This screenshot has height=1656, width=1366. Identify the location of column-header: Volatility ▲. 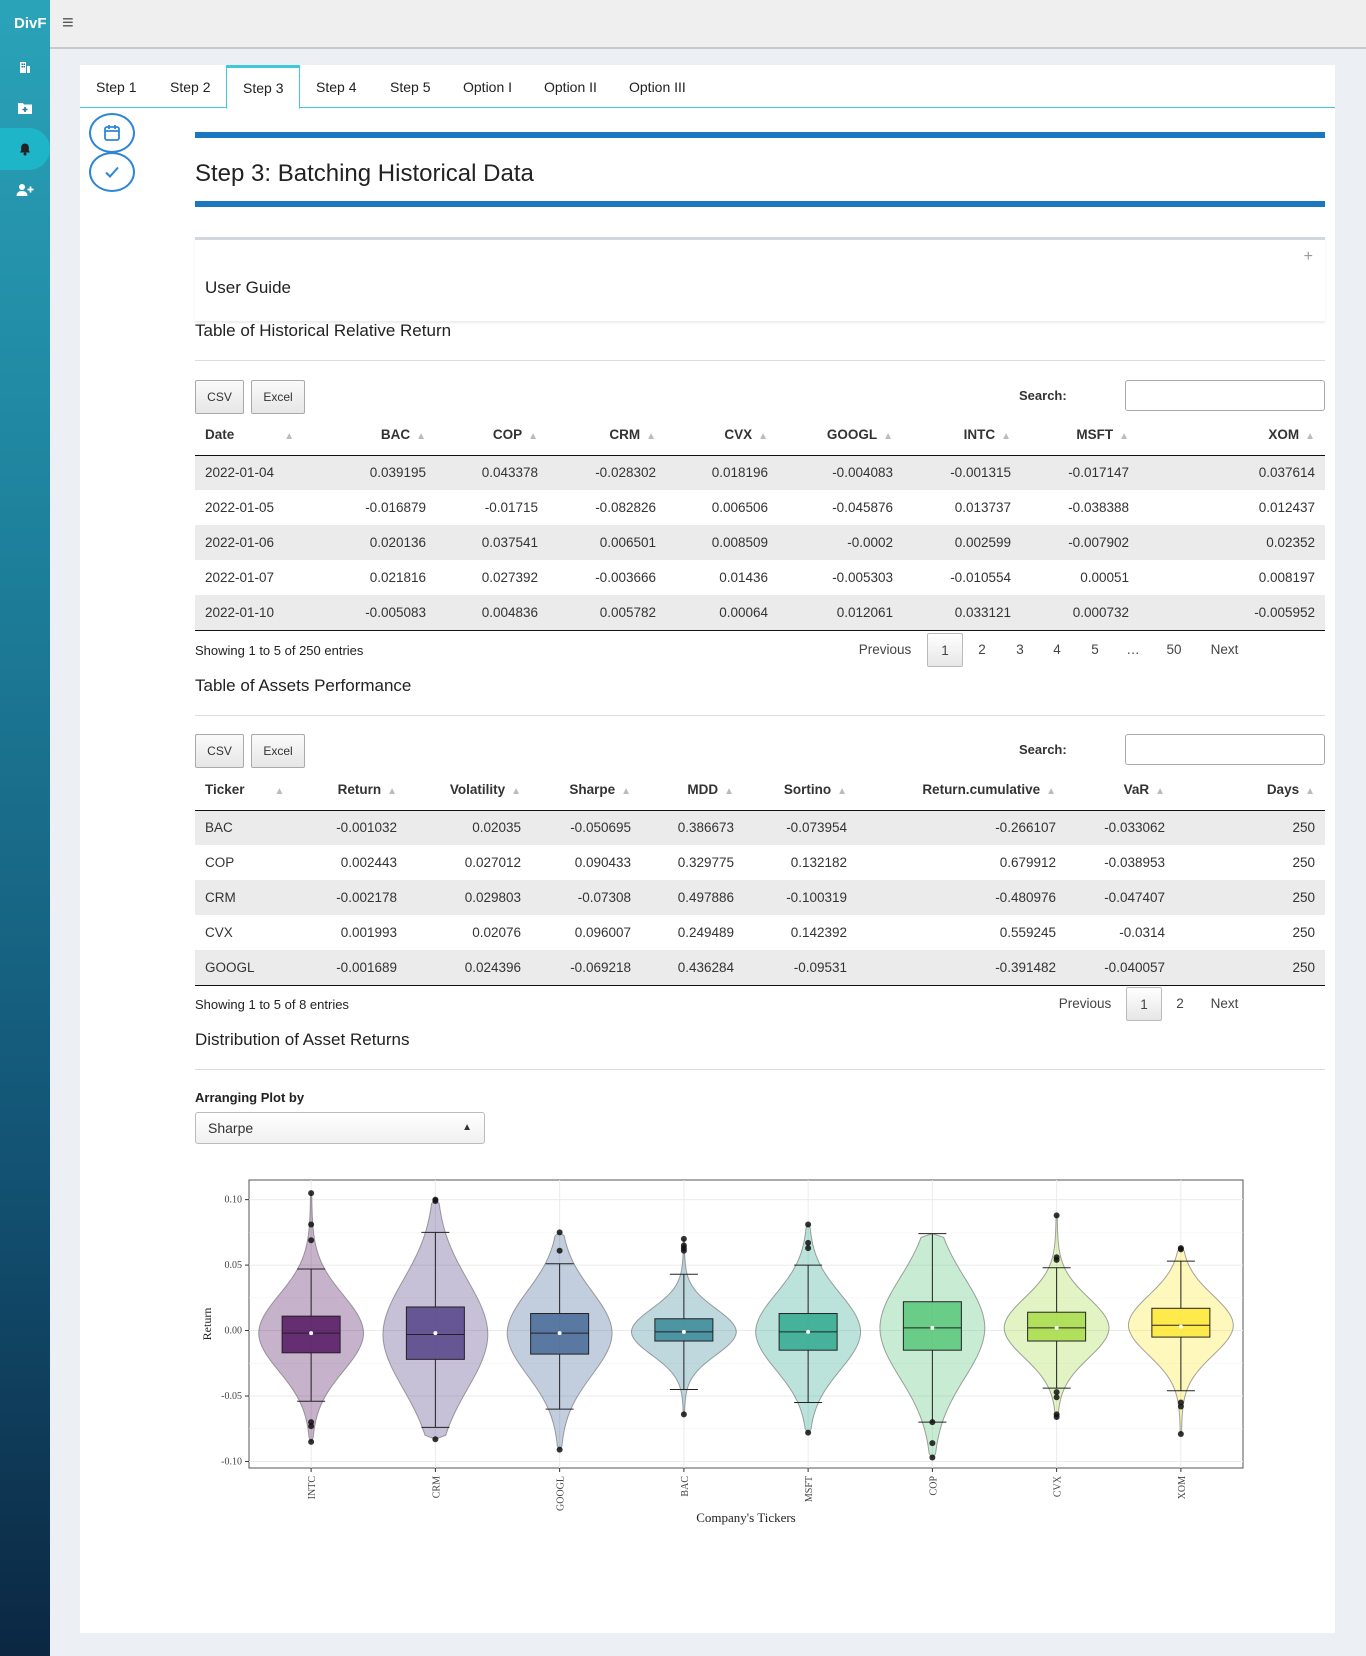
(469, 790).